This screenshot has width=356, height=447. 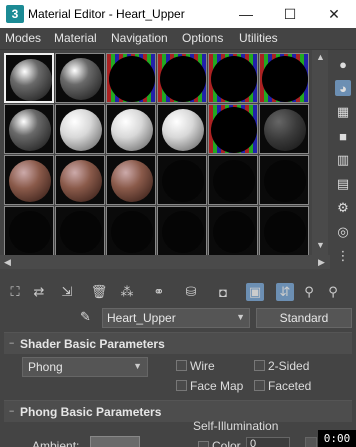 What do you see at coordinates (217, 386) in the screenshot?
I see `face-map-label: Face Map` at bounding box center [217, 386].